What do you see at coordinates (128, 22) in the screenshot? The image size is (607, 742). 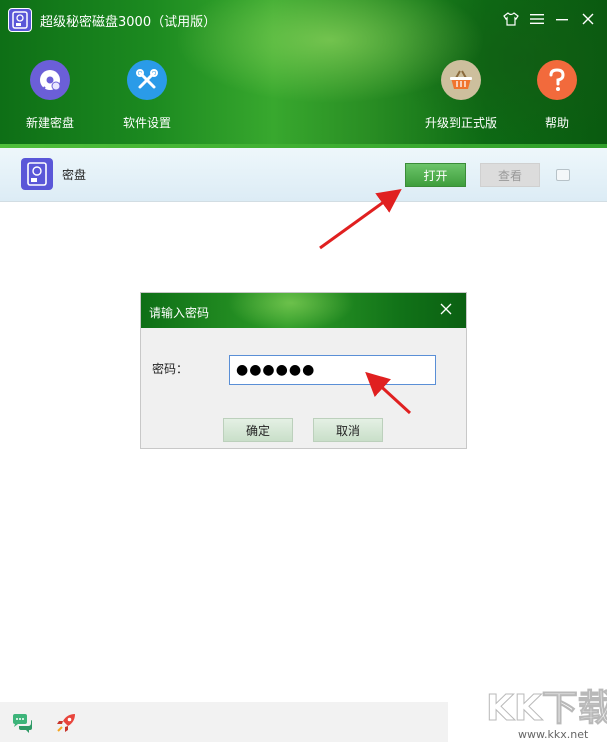 I see `app-title: 超级秘密磁盘3000（试用版）` at bounding box center [128, 22].